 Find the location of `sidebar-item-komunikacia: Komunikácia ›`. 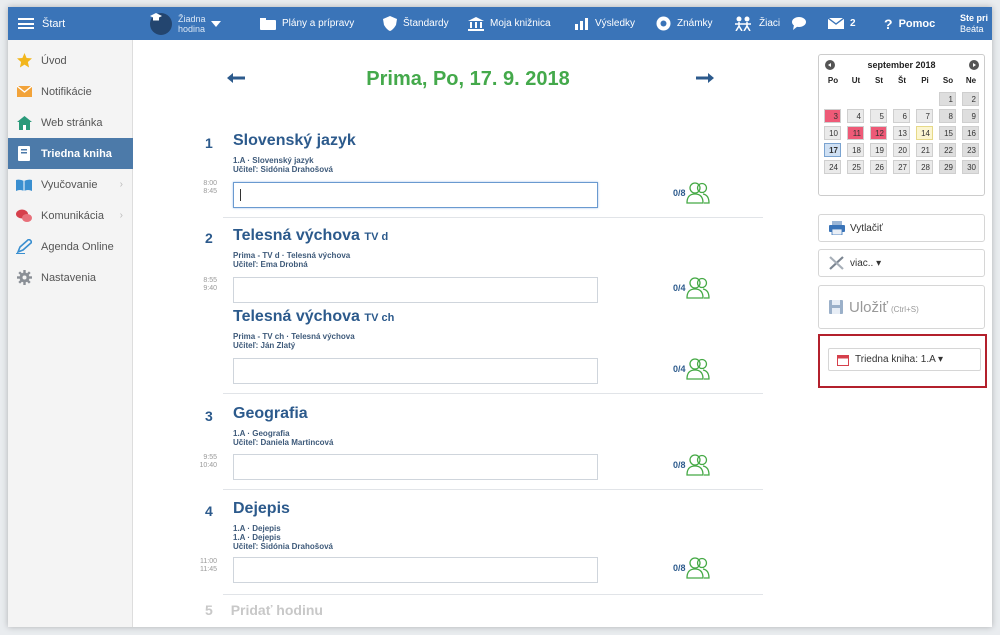

sidebar-item-komunikacia: Komunikácia › is located at coordinates (70, 215).